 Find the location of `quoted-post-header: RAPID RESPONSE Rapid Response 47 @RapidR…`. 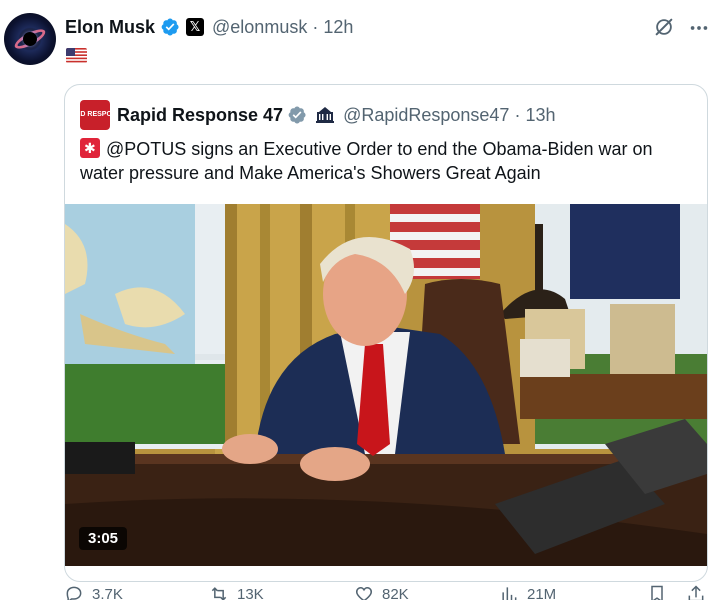

quoted-post-header: RAPID RESPONSE Rapid Response 47 @RapidR… is located at coordinates (310, 115).